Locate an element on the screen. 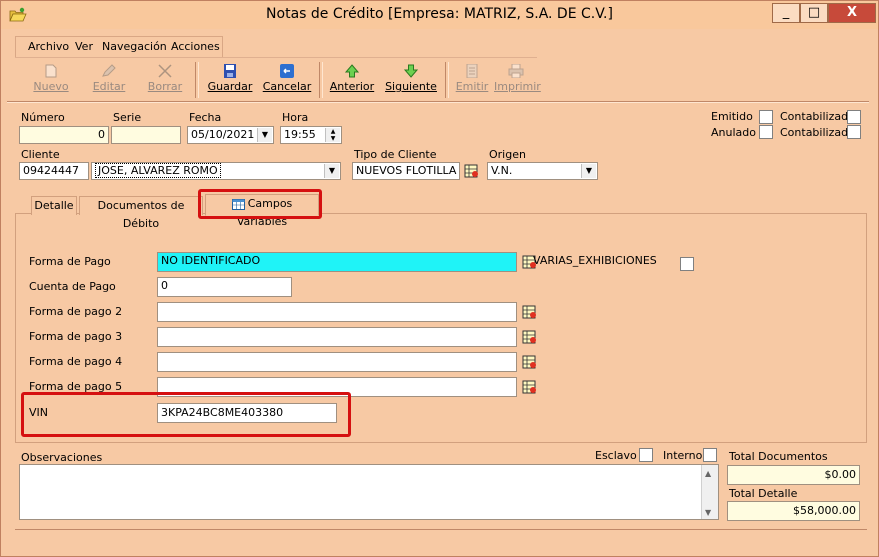 The image size is (879, 557). total-detalle-label: Total Detalle is located at coordinates (763, 493).